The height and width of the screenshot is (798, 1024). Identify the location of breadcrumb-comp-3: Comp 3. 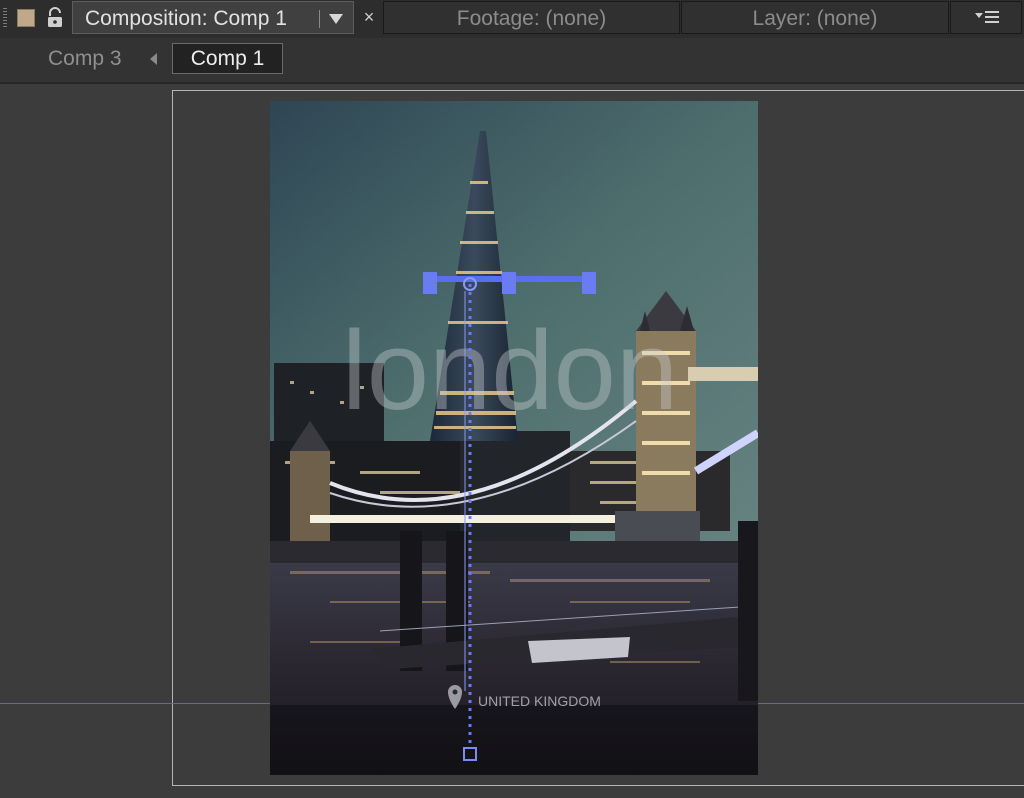
(85, 59).